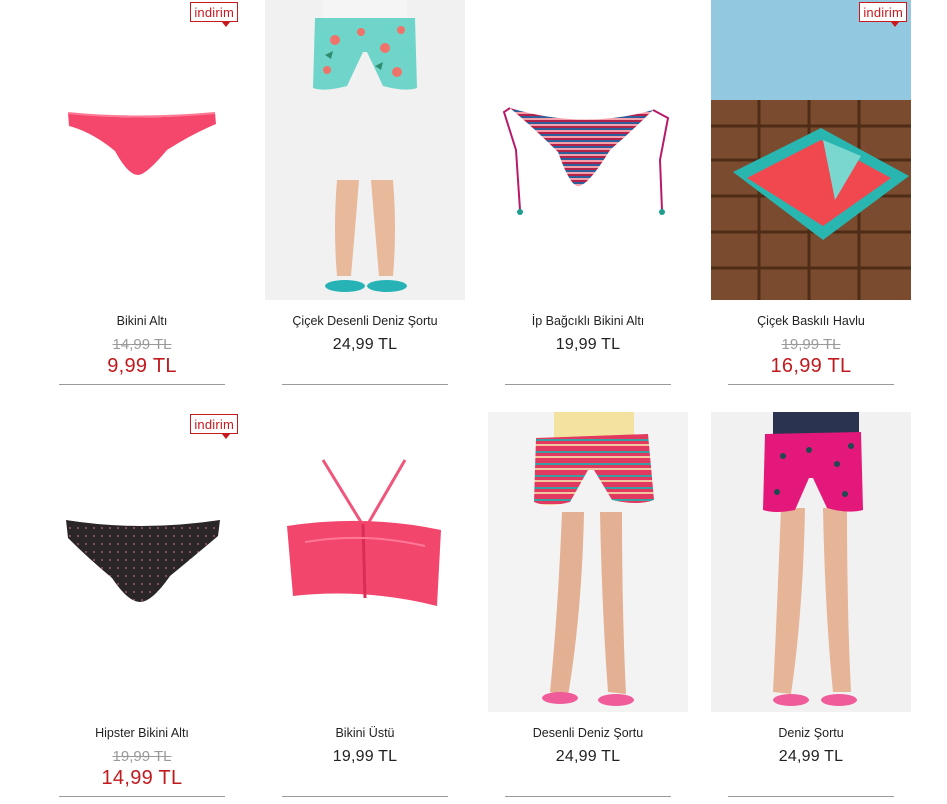 This screenshot has width=947, height=804. Describe the element at coordinates (365, 321) in the screenshot. I see `product-name: Çiçek Desenli Deniz Şortu` at that location.